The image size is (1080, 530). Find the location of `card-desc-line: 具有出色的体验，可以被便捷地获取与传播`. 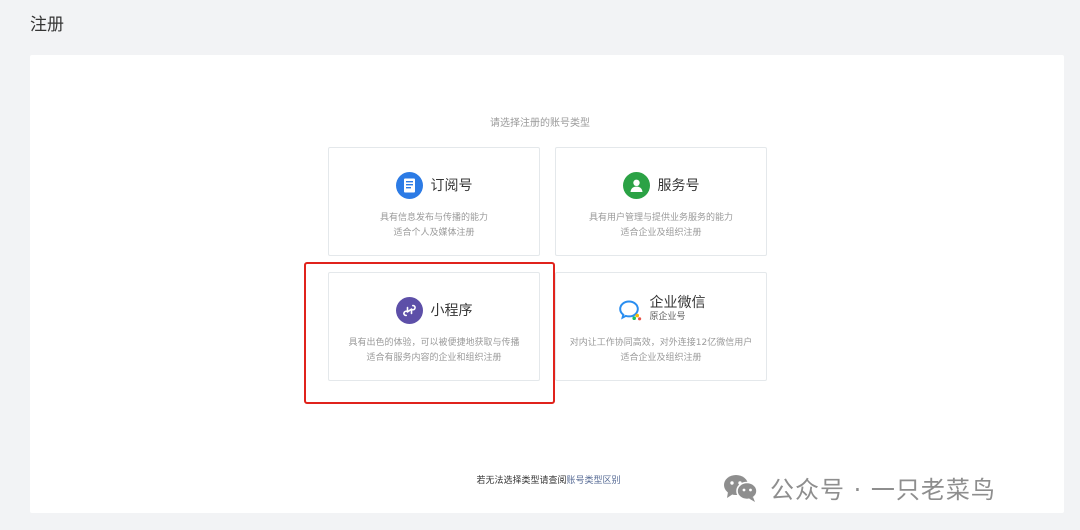

card-desc-line: 具有出色的体验，可以被便捷地获取与传播 is located at coordinates (434, 343).